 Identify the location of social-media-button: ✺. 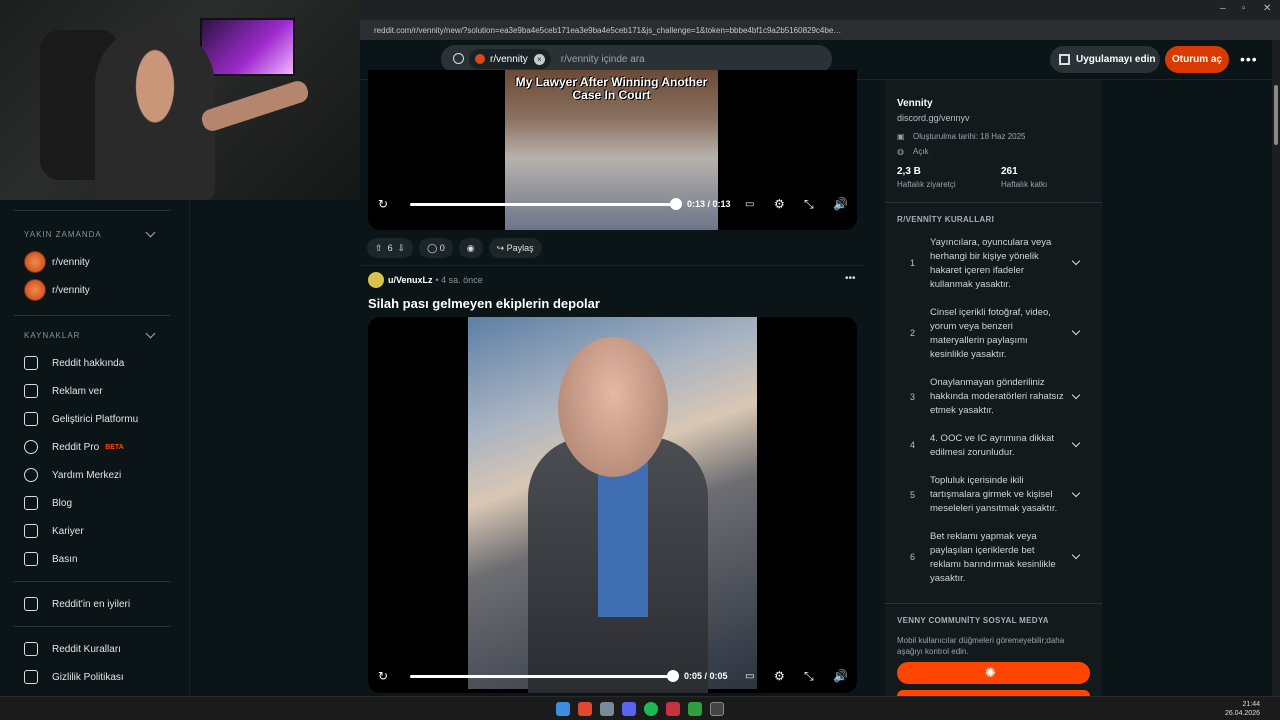
(993, 673).